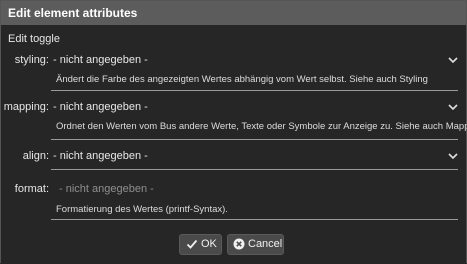  Describe the element at coordinates (209, 244) in the screenshot. I see `ok-button-label: OK` at that location.